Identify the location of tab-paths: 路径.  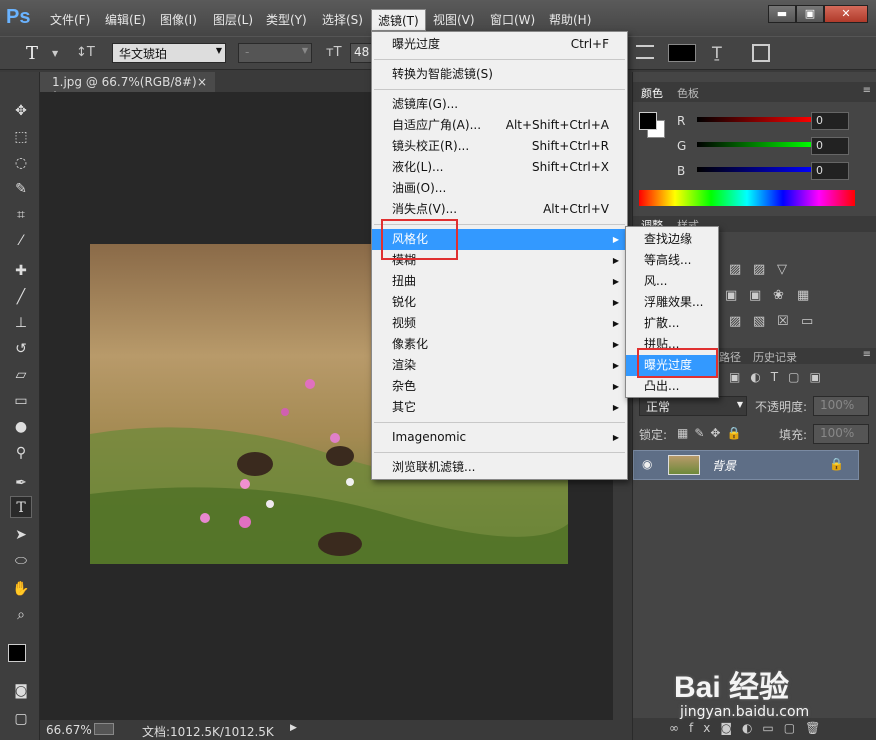
(730, 357).